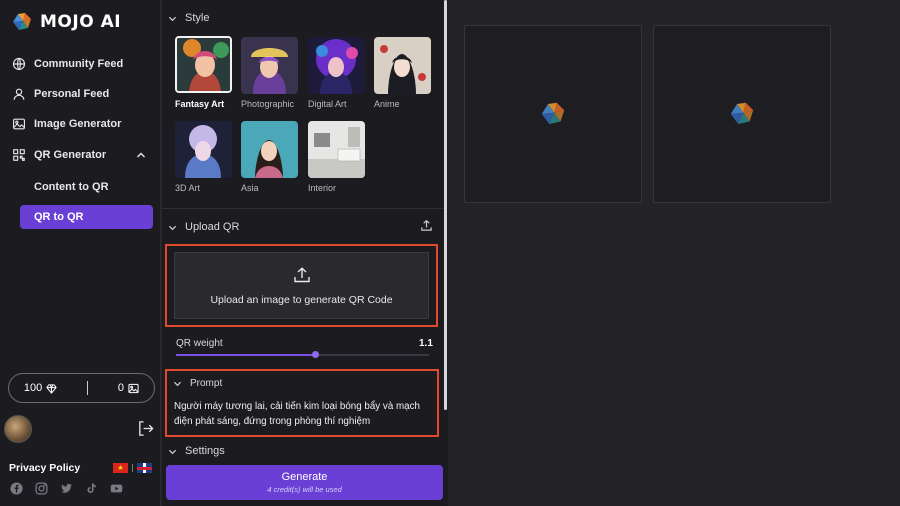 The image size is (900, 506). I want to click on globe-icon, so click(19, 64).